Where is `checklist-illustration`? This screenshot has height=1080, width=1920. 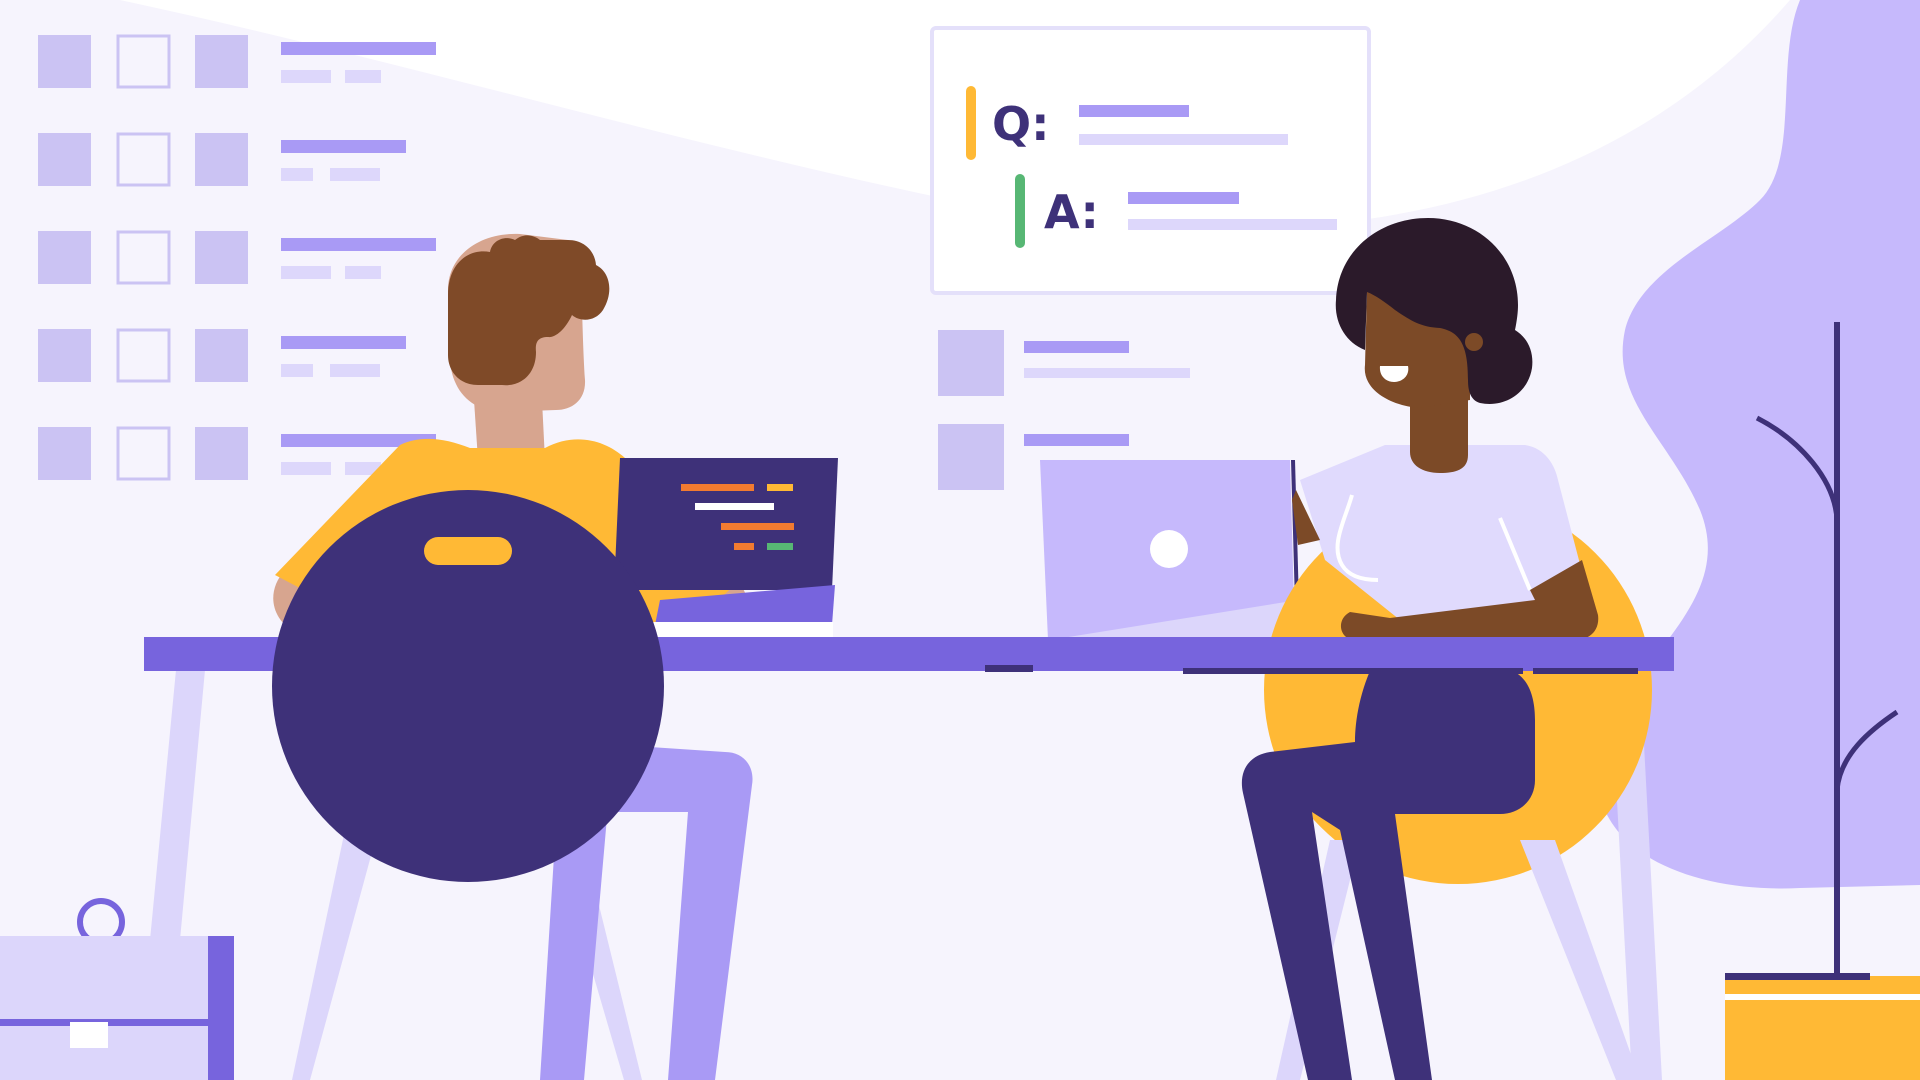 checklist-illustration is located at coordinates (237, 257).